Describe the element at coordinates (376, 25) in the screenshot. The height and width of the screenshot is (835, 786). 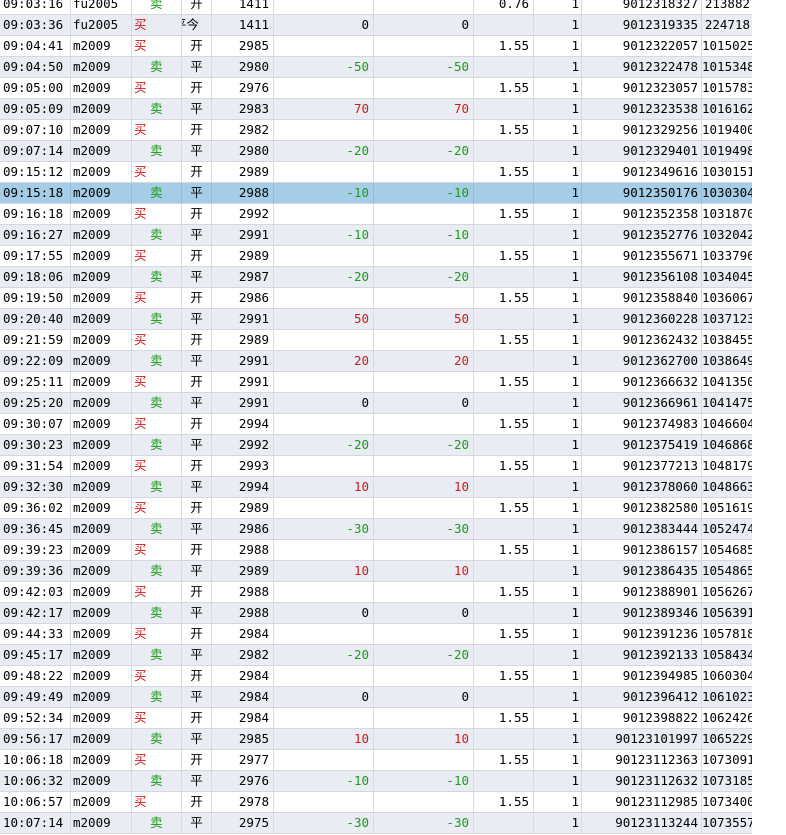
I see `table-row: 09:03:36fu2005买平今14110019012319335224718` at that location.